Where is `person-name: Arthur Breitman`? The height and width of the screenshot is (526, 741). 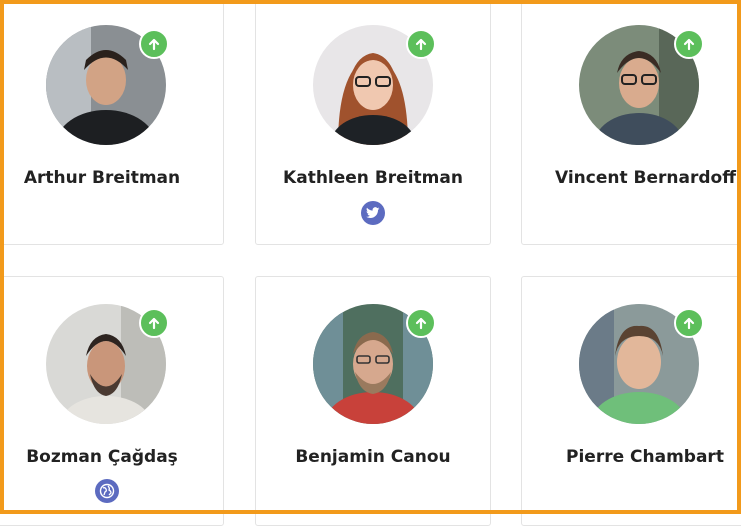 person-name: Arthur Breitman is located at coordinates (111, 178).